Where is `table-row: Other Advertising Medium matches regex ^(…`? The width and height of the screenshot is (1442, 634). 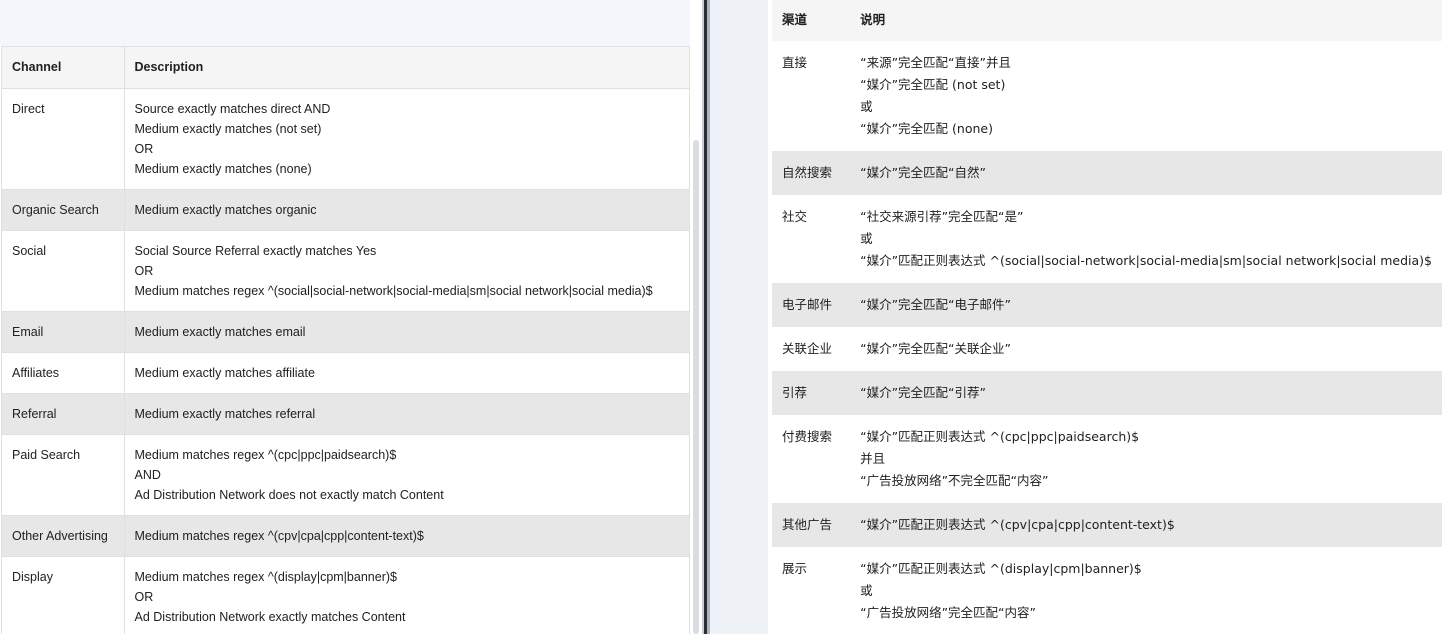 table-row: Other Advertising Medium matches regex ^(… is located at coordinates (345, 536).